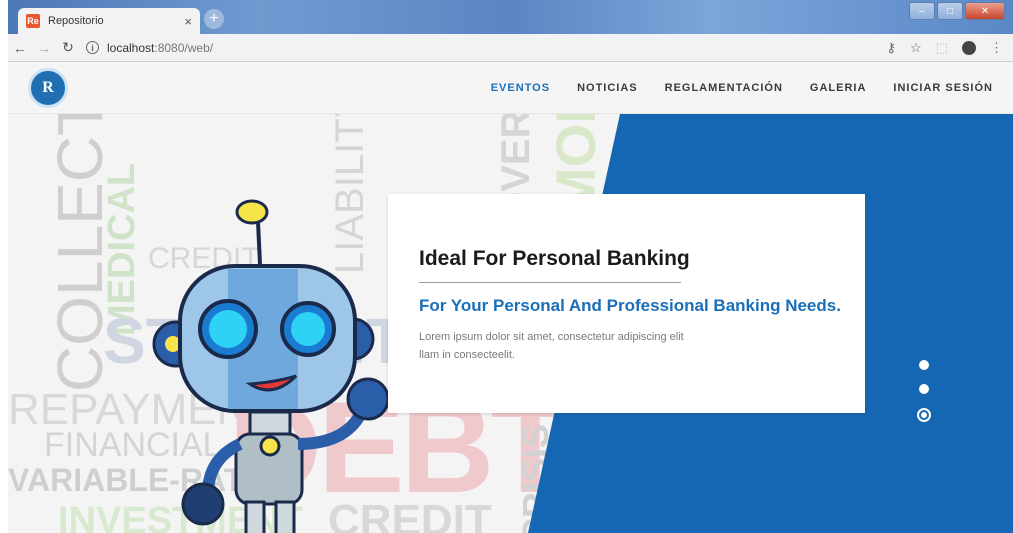  What do you see at coordinates (838, 88) in the screenshot?
I see `nav-galeria: GALERIA` at bounding box center [838, 88].